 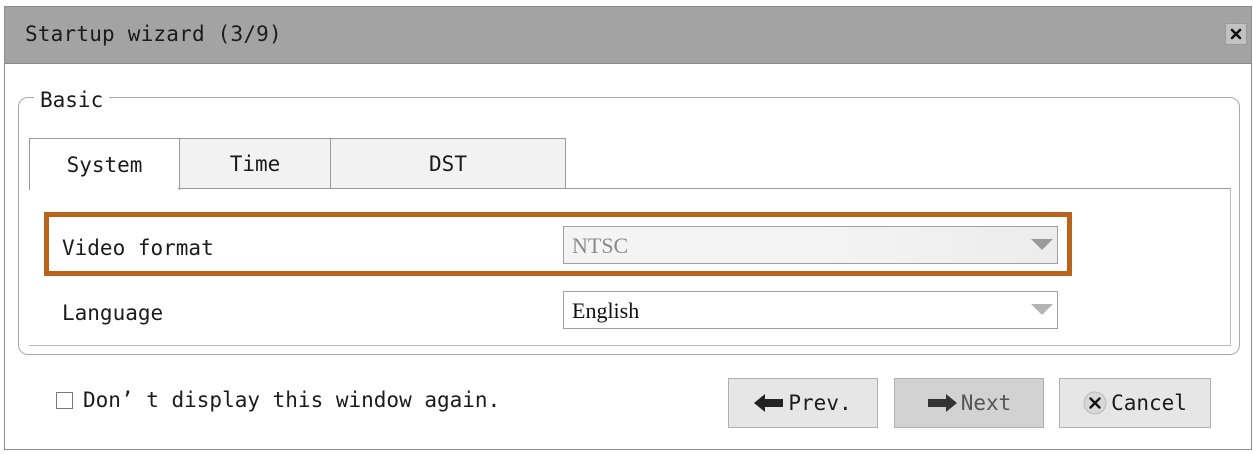 What do you see at coordinates (810, 310) in the screenshot?
I see `language-select: English` at bounding box center [810, 310].